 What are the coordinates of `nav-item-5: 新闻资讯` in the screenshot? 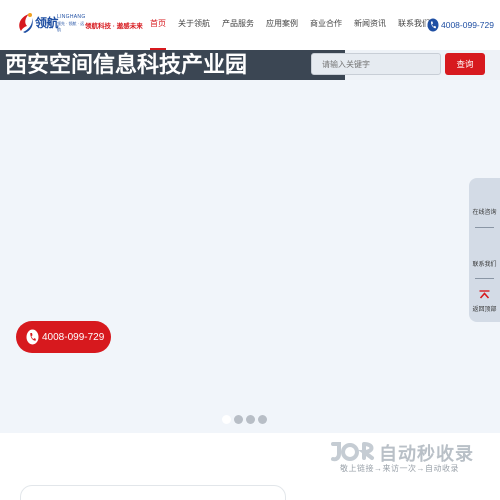 It's located at (370, 25).